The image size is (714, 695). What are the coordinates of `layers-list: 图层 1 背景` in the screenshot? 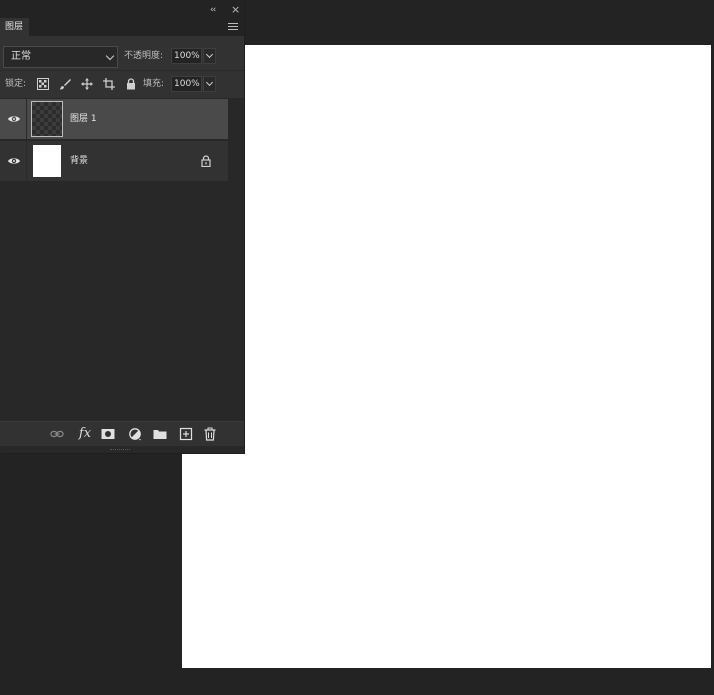 It's located at (114, 140).